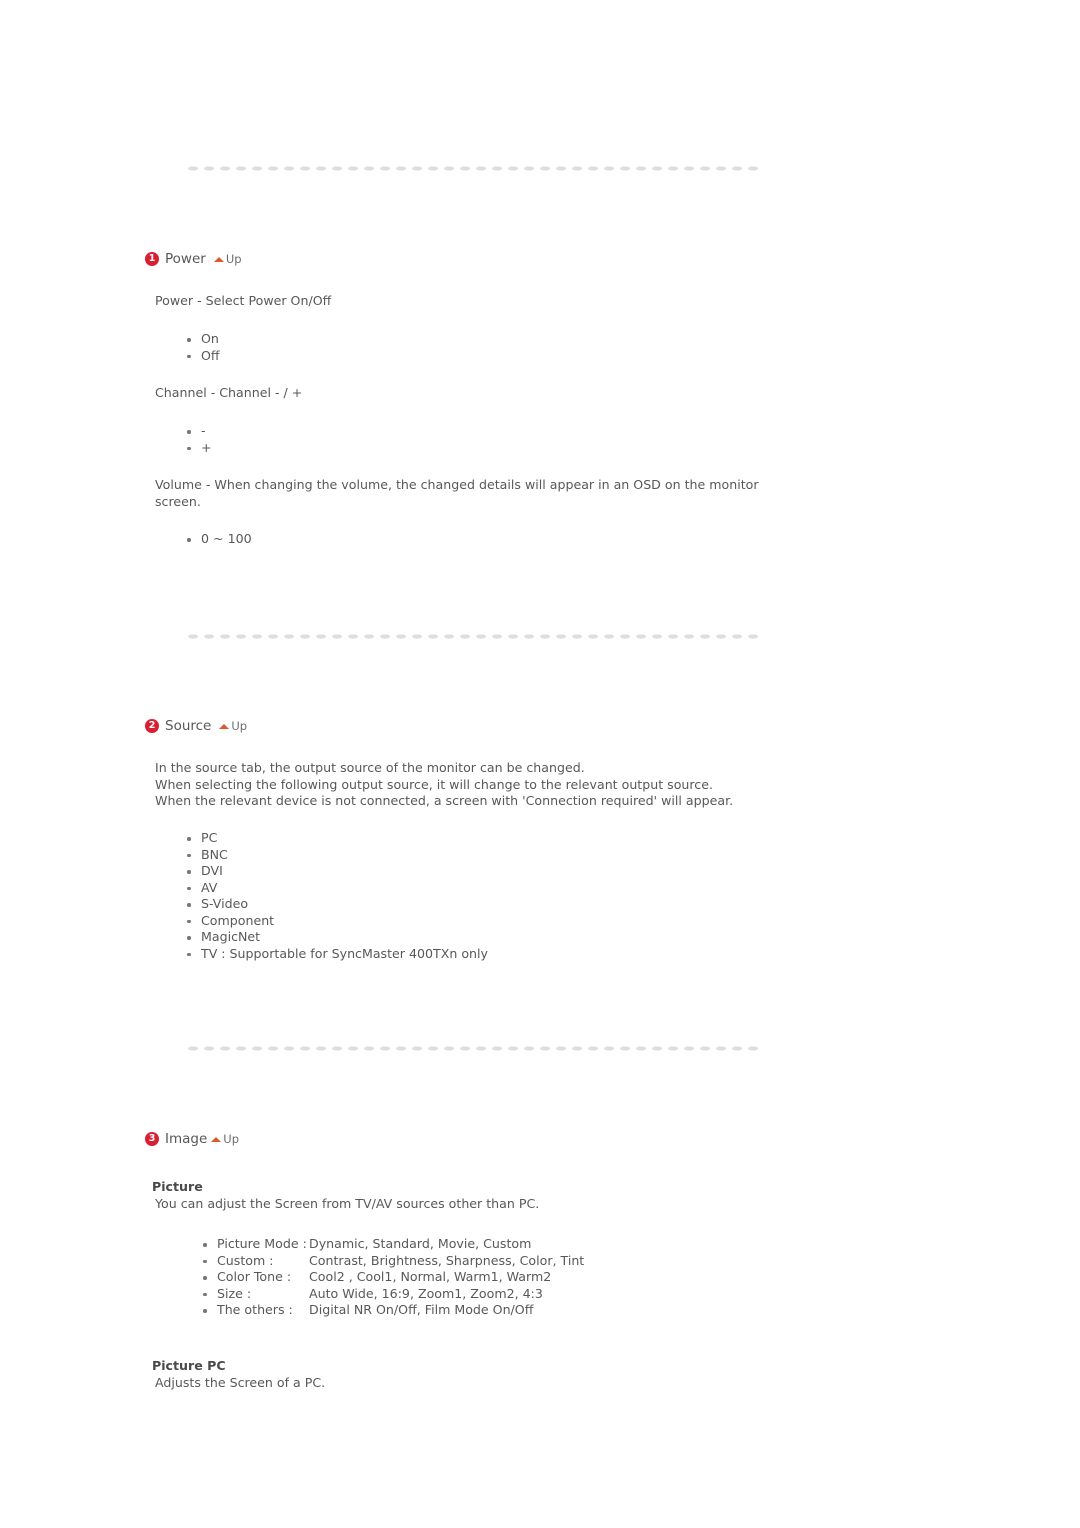  What do you see at coordinates (234, 1293) in the screenshot?
I see `setting-key: Size :` at bounding box center [234, 1293].